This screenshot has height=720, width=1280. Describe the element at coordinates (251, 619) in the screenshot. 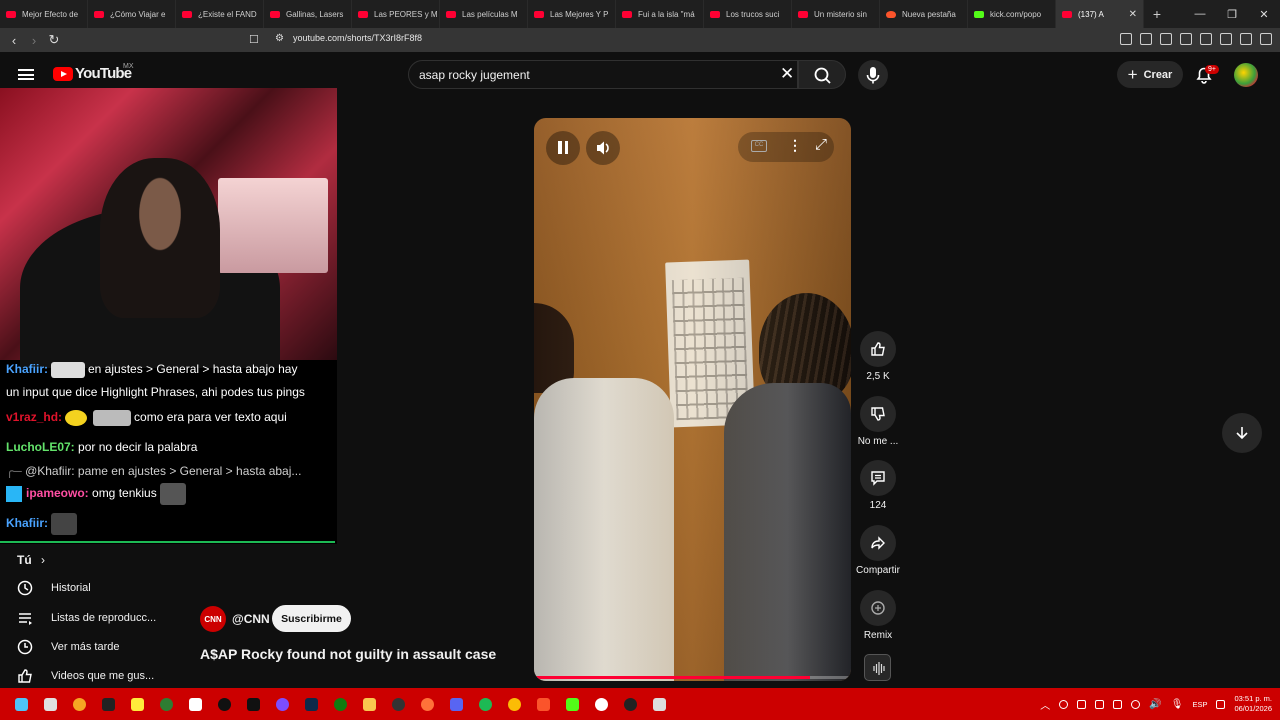

I see `channel-handle: @CNN` at that location.